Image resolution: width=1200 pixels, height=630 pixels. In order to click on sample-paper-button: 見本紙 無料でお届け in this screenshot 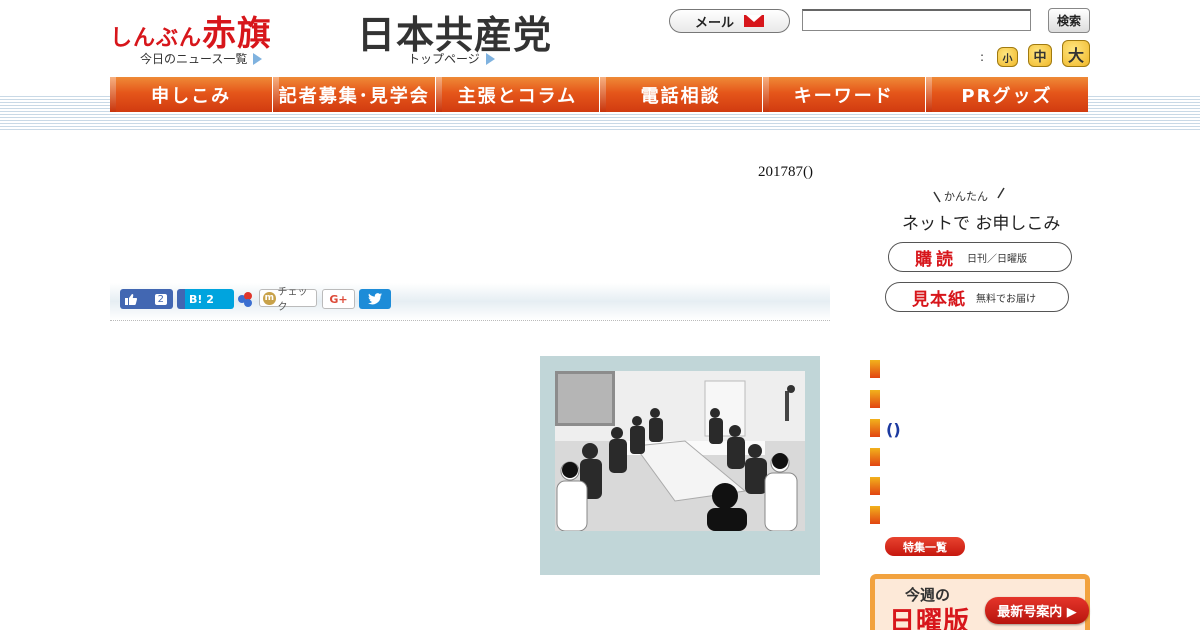, I will do `click(977, 297)`.